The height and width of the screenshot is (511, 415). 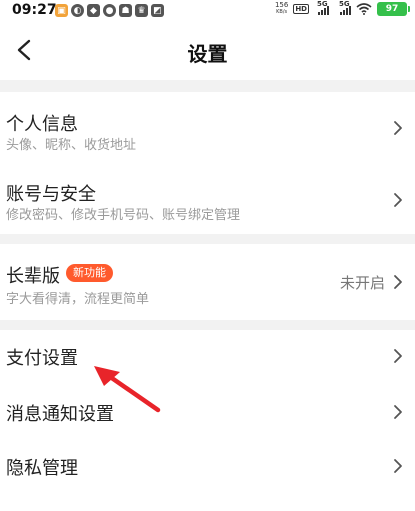 I want to click on item-title: 长辈版, so click(x=33, y=276).